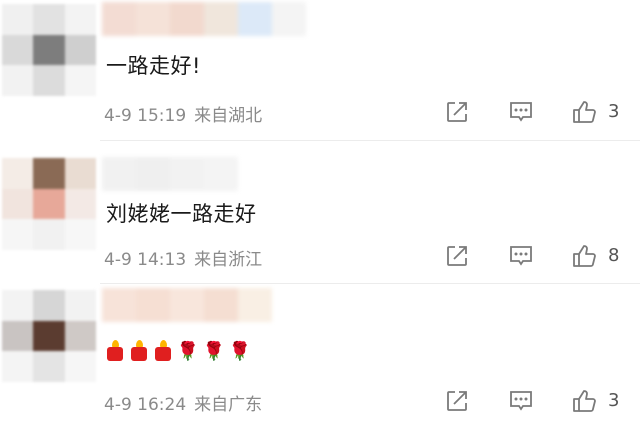 This screenshot has width=640, height=428. Describe the element at coordinates (614, 255) in the screenshot. I see `like-count: 8` at that location.